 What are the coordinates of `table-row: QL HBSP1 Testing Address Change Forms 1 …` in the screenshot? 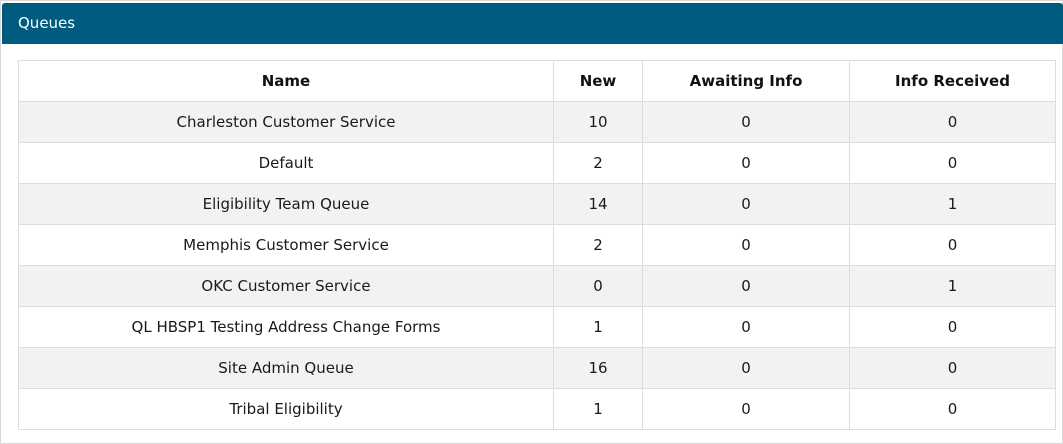 It's located at (537, 327).